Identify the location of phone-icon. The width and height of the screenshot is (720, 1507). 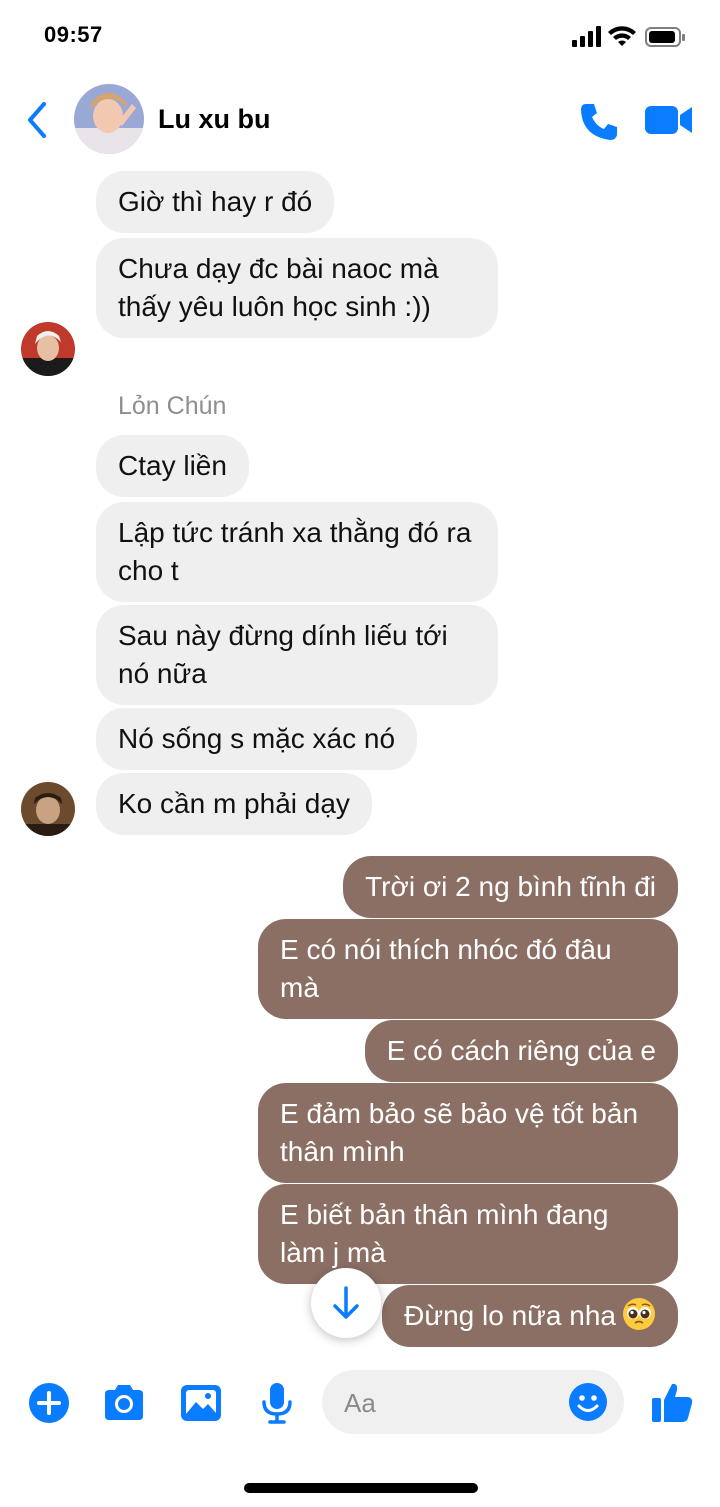
(599, 121).